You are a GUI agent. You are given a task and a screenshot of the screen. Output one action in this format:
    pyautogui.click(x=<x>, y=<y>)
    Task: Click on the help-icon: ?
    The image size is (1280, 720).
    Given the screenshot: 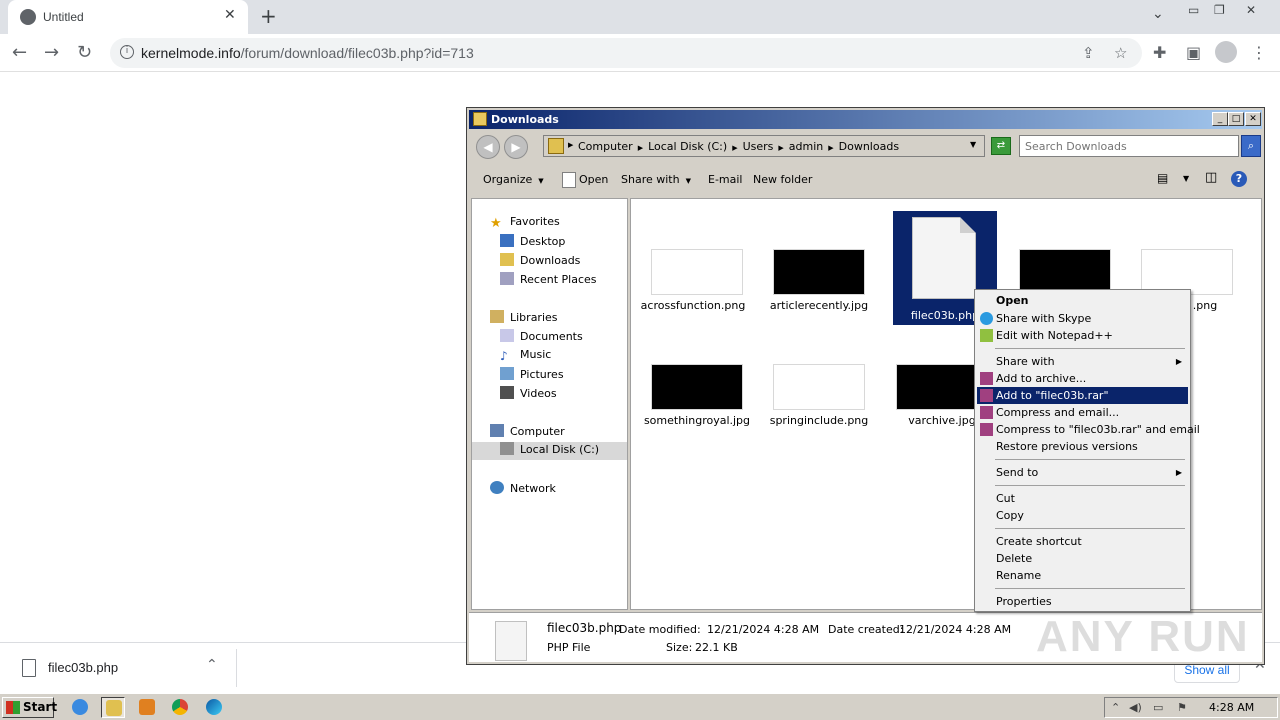 What is the action you would take?
    pyautogui.click(x=1239, y=179)
    